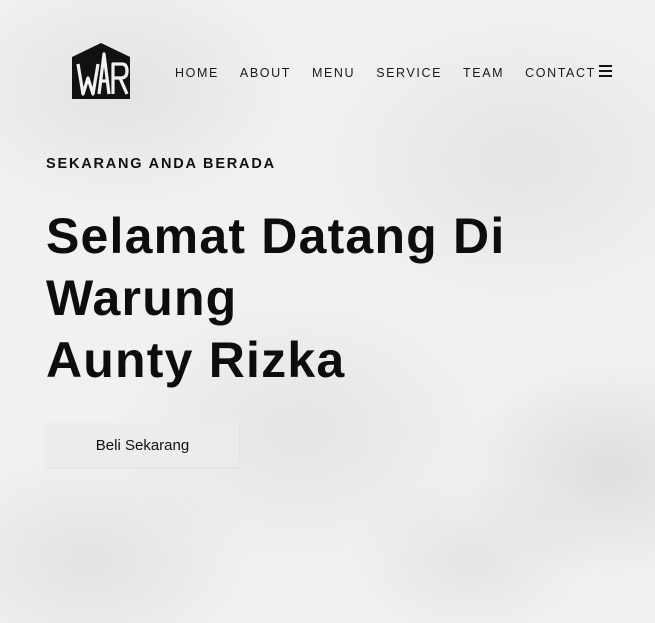 Image resolution: width=655 pixels, height=623 pixels. Describe the element at coordinates (276, 236) in the screenshot. I see `hero-title-line: Selamat Datang Di` at that location.